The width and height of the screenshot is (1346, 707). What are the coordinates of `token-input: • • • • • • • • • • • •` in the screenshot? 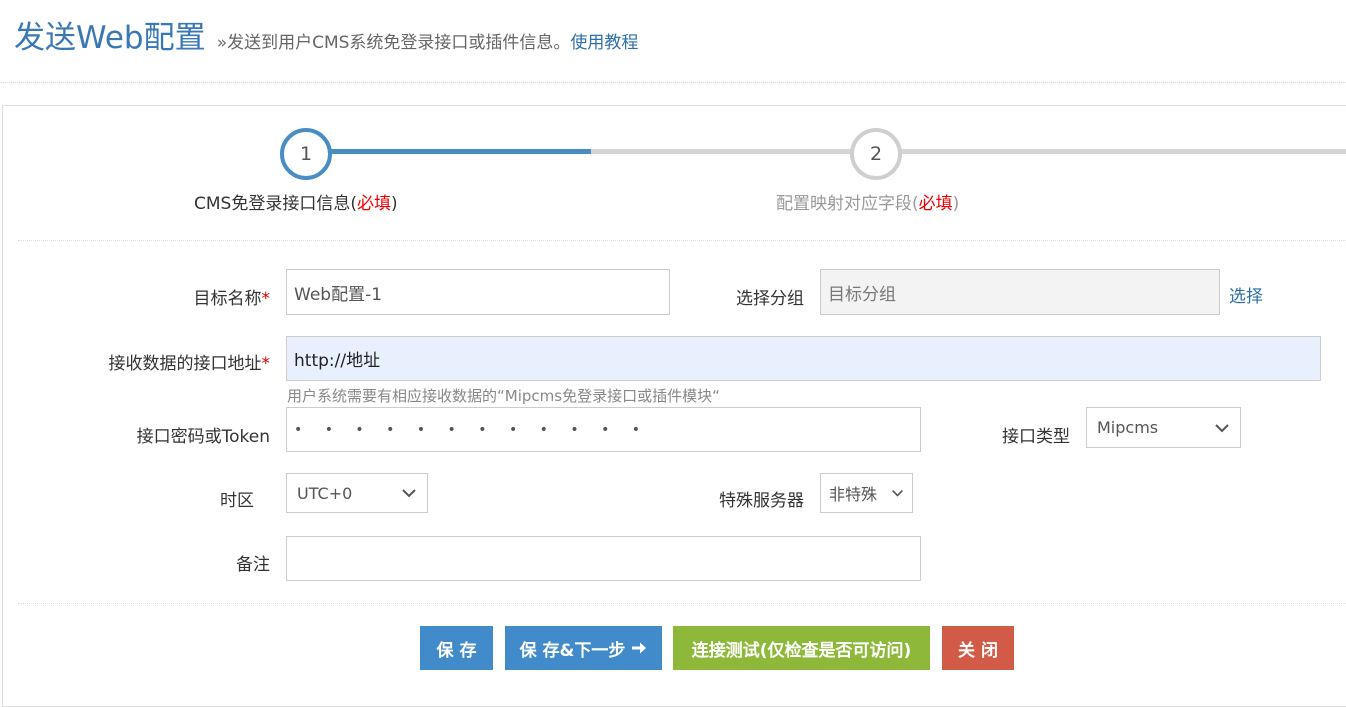 It's located at (603, 429).